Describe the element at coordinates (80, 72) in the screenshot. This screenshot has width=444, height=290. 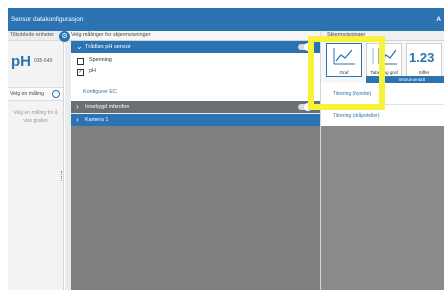
I see `checkbox-checked-icon: ✓` at that location.